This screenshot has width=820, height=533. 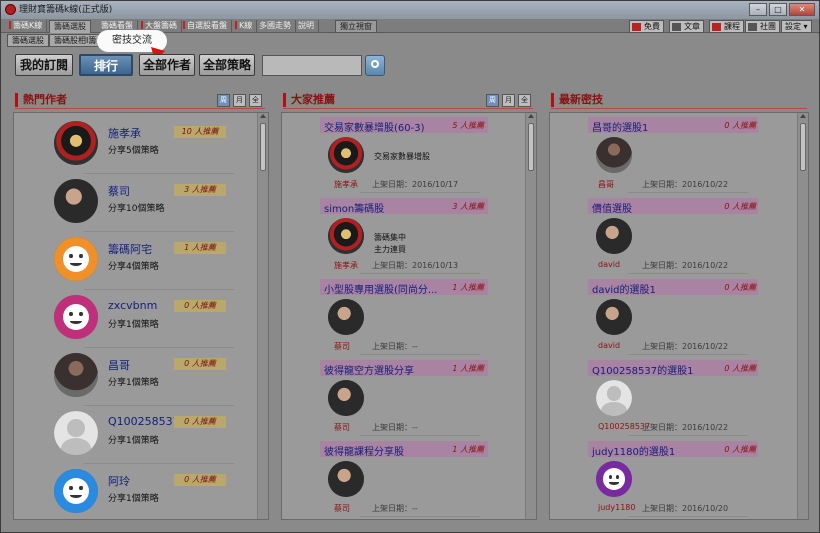 I want to click on strategy-title: Q100258537的選股1, so click(x=643, y=369).